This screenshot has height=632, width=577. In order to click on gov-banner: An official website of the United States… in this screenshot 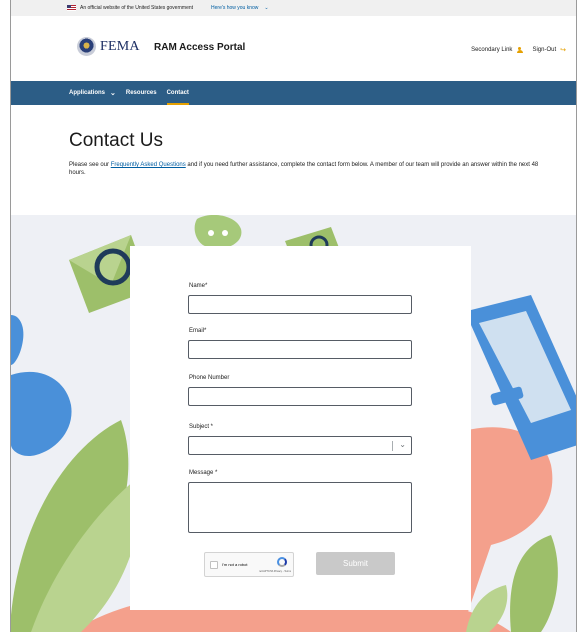, I will do `click(293, 8)`.